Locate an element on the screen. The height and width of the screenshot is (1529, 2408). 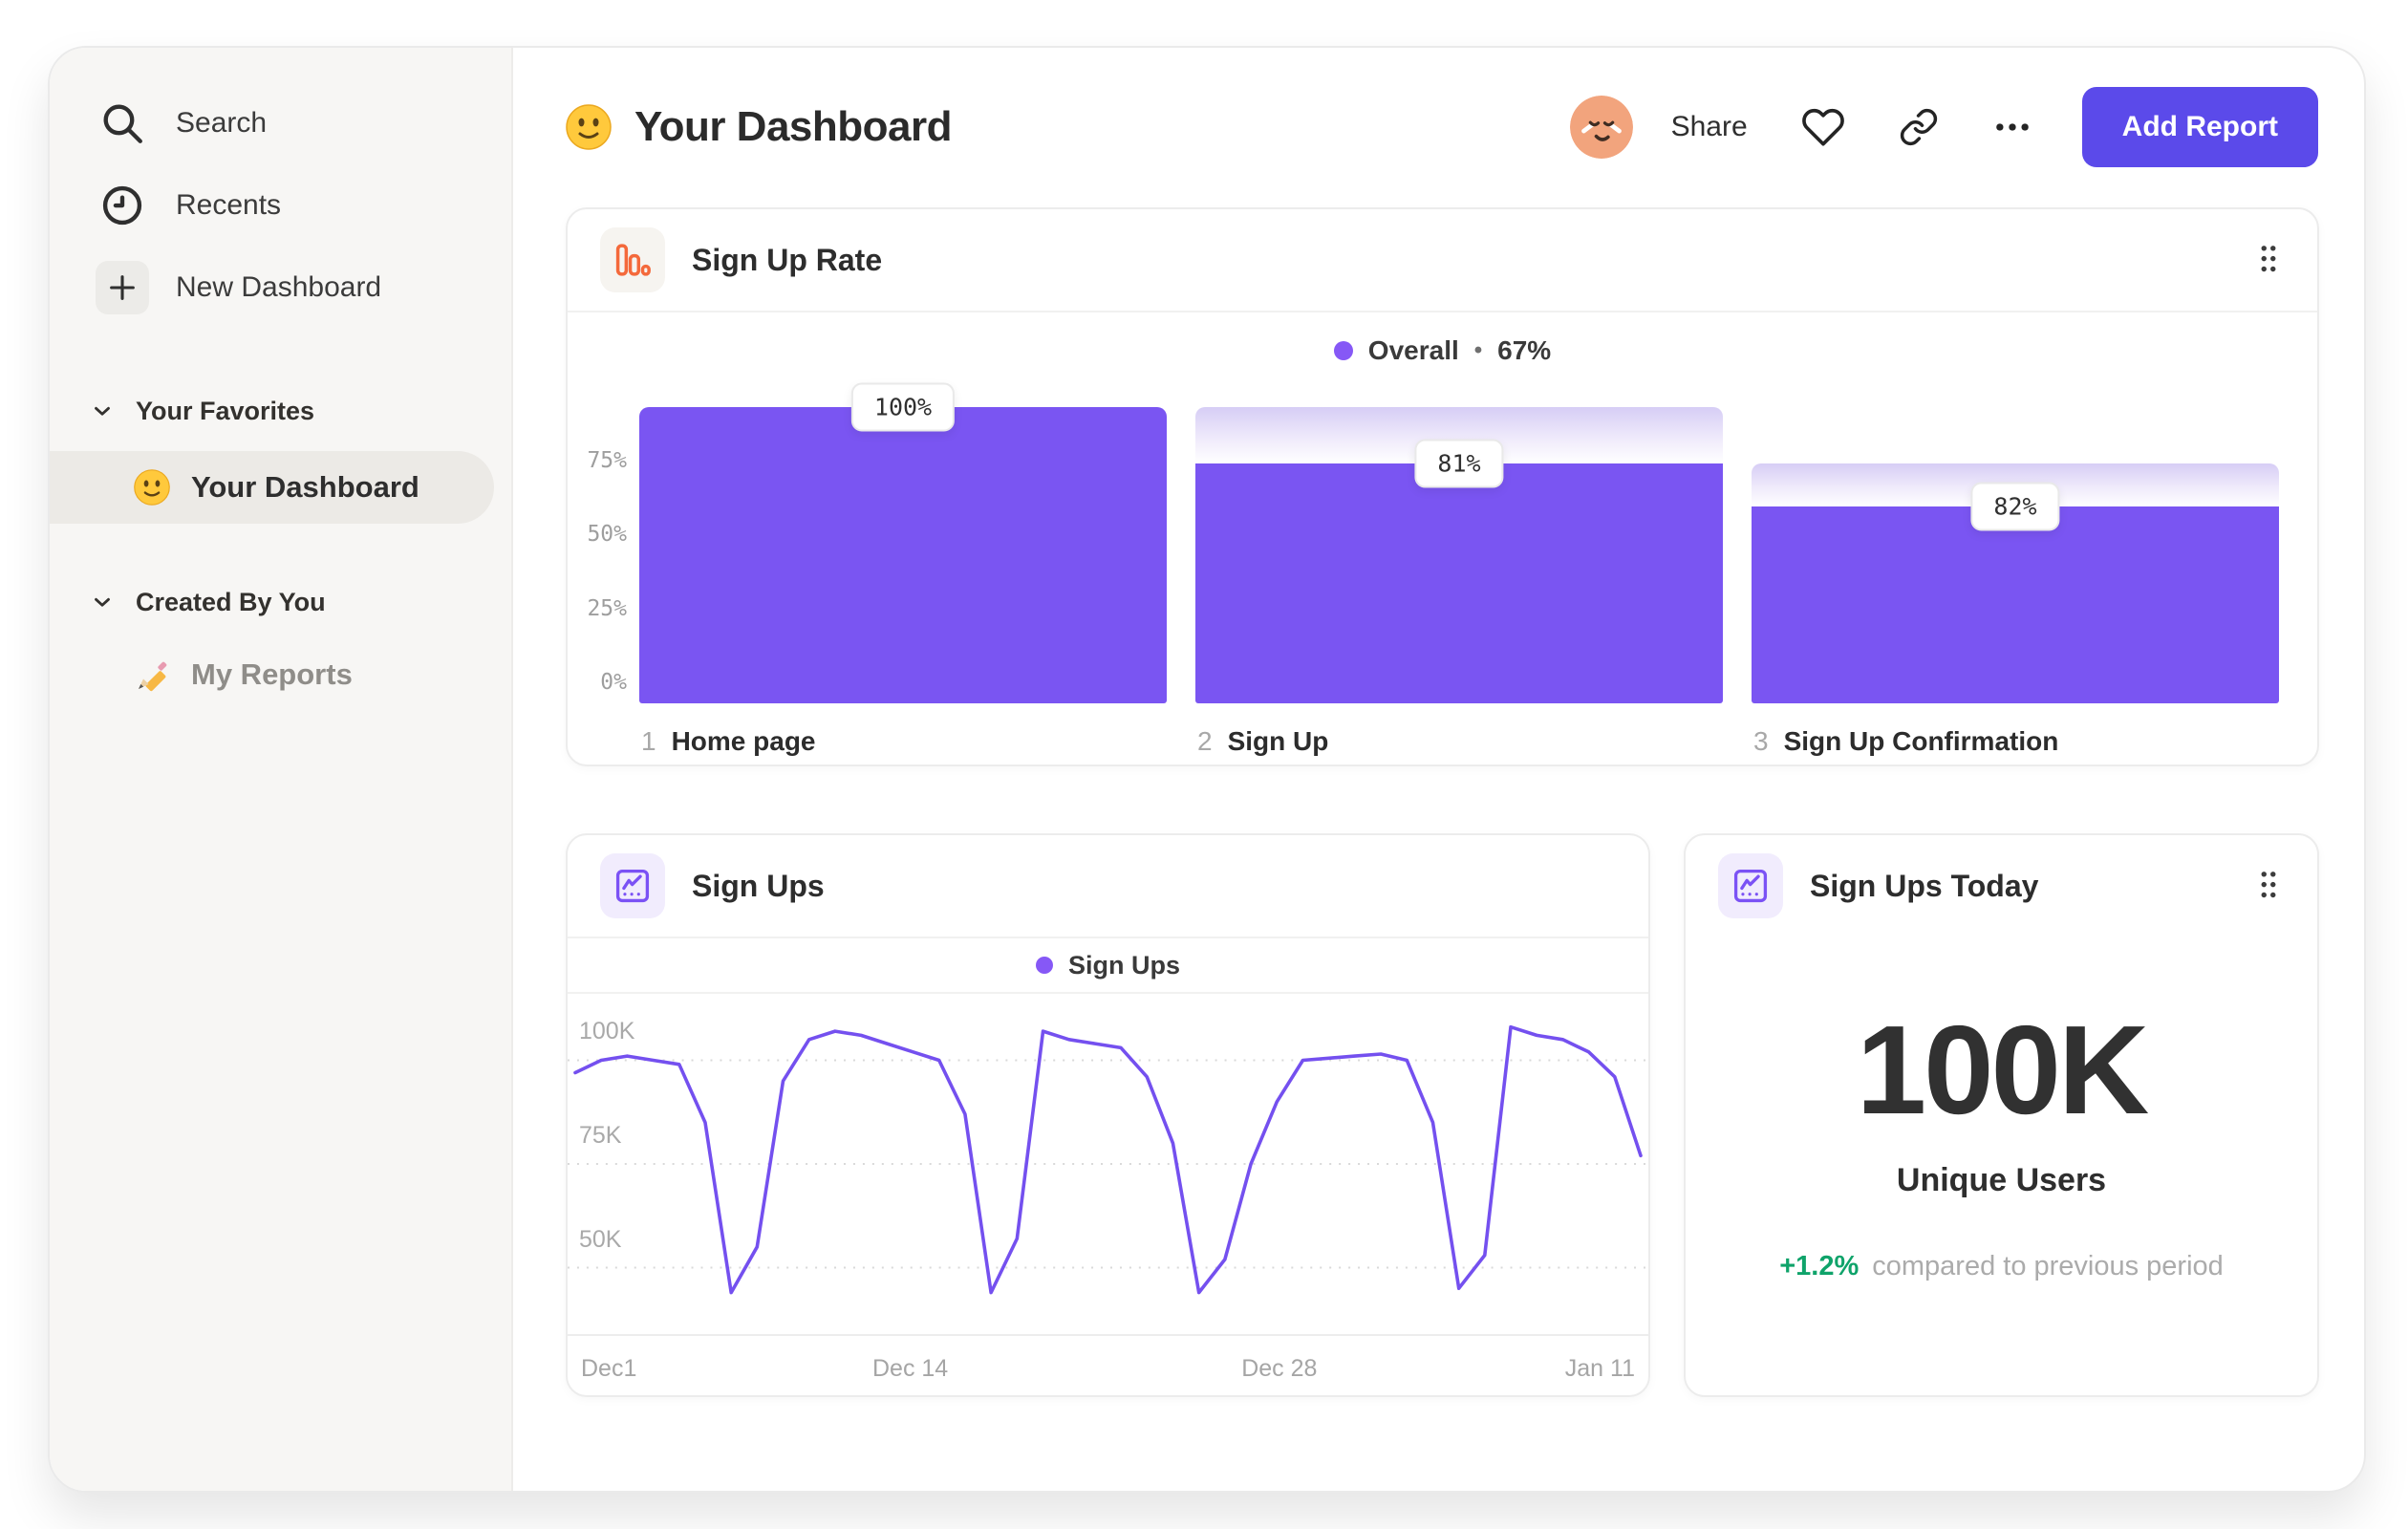
line-legend: Sign Ups is located at coordinates (1108, 966).